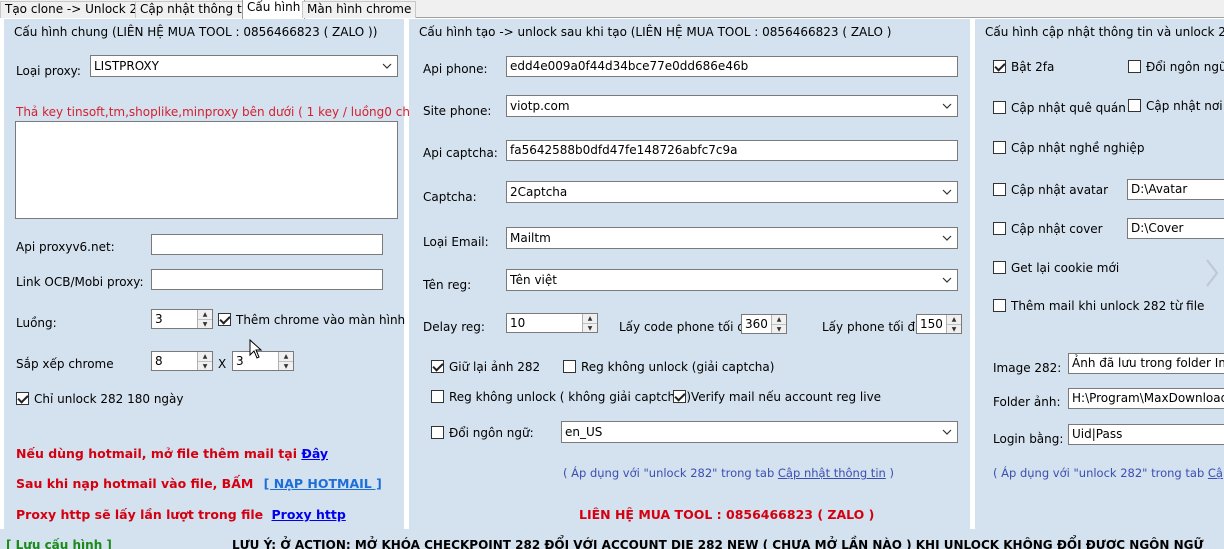 This screenshot has width=1224, height=549. I want to click on update-info-link: Cập nh, so click(1216, 473).